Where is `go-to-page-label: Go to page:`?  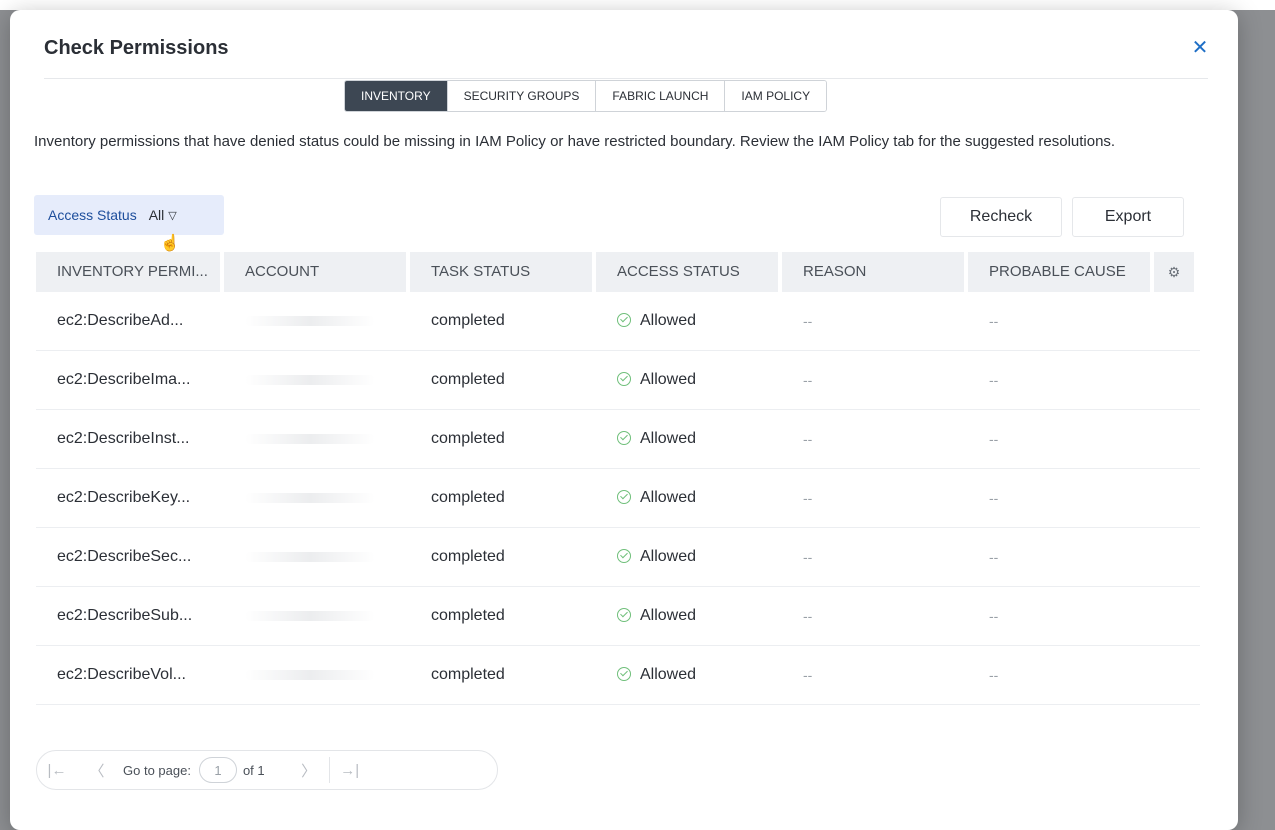 go-to-page-label: Go to page: is located at coordinates (157, 770).